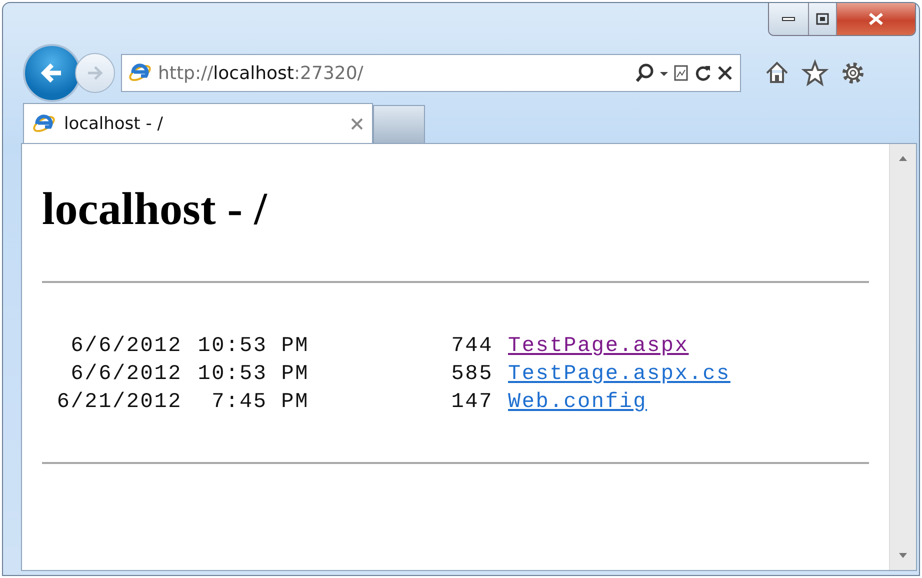 This screenshot has height=578, width=922. Describe the element at coordinates (198, 123) in the screenshot. I see `browser-tab: localhost - /` at that location.